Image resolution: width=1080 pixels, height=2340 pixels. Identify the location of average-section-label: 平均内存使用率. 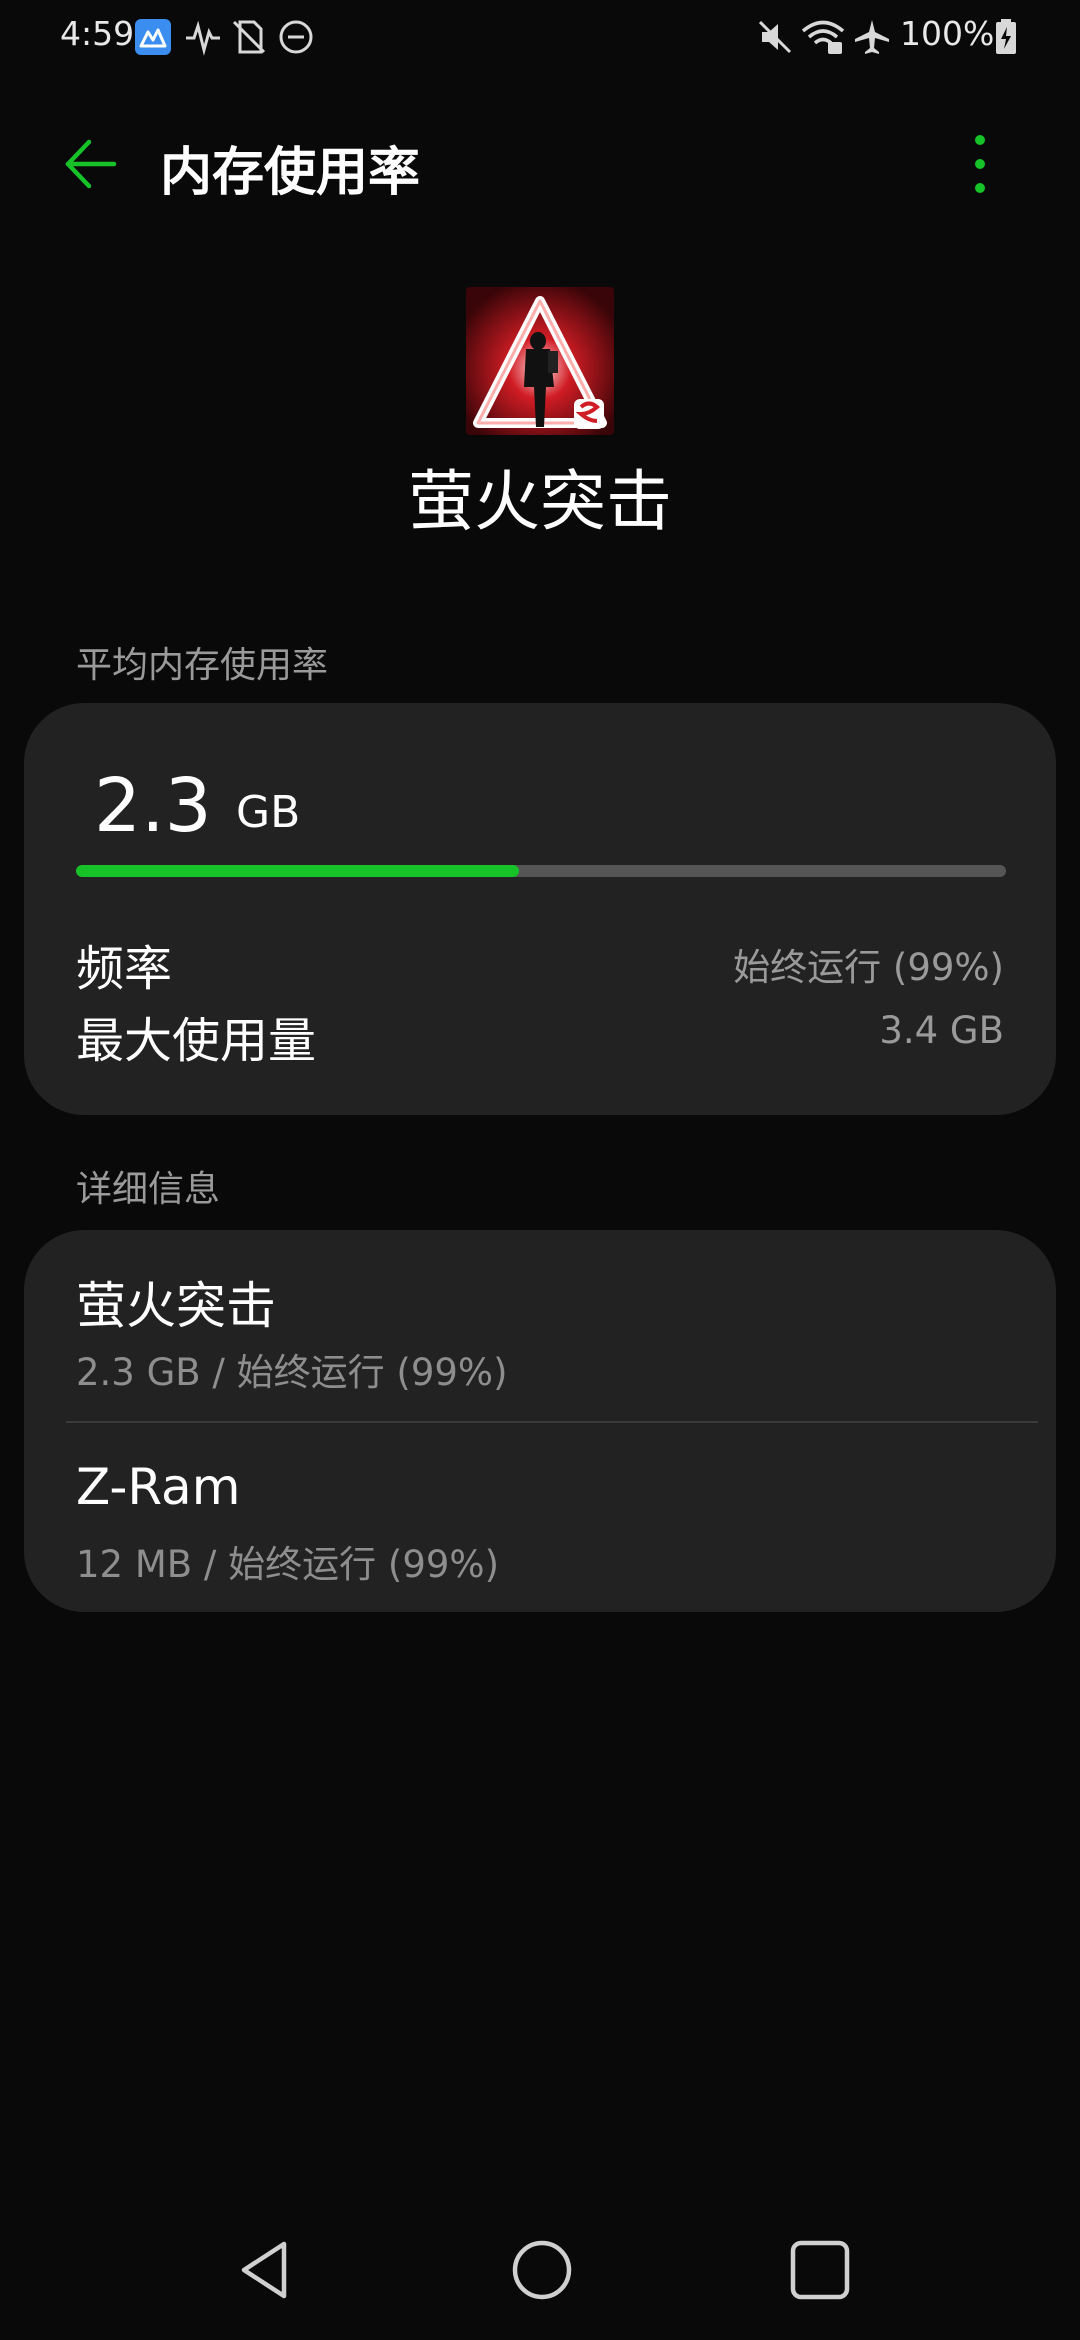
(202, 665).